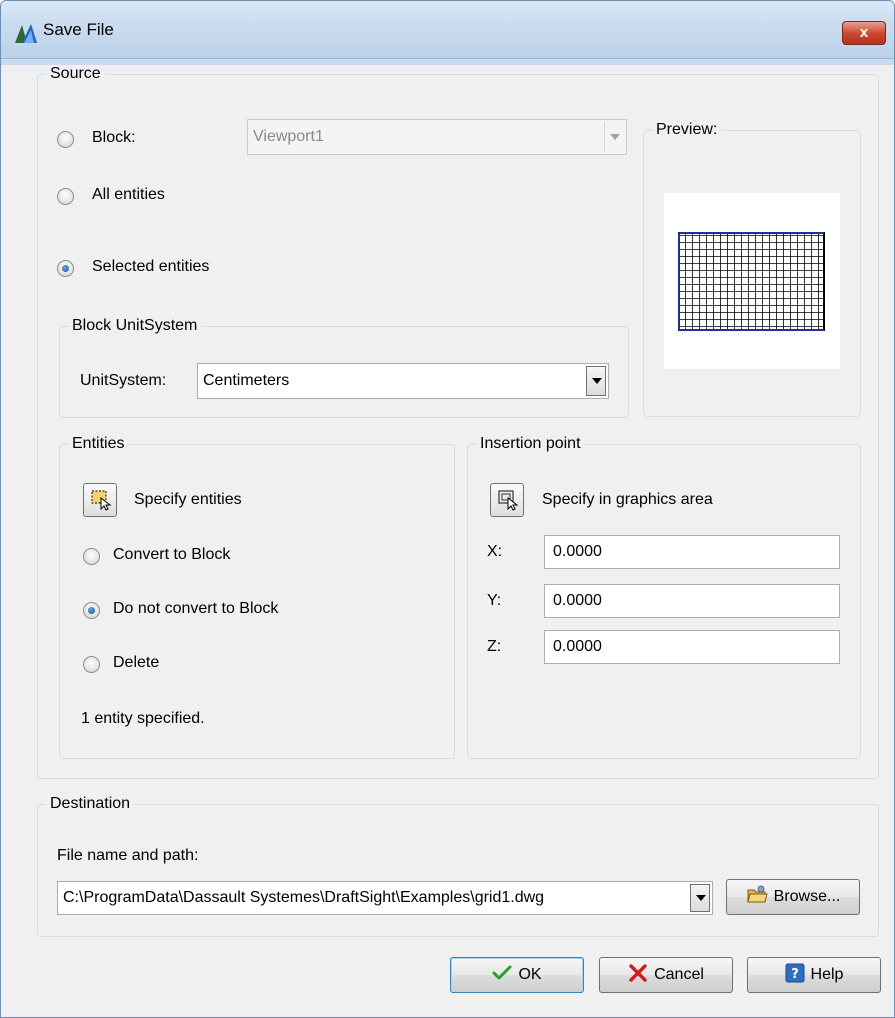 The height and width of the screenshot is (1018, 895). I want to click on selected-entities-radio, so click(65, 268).